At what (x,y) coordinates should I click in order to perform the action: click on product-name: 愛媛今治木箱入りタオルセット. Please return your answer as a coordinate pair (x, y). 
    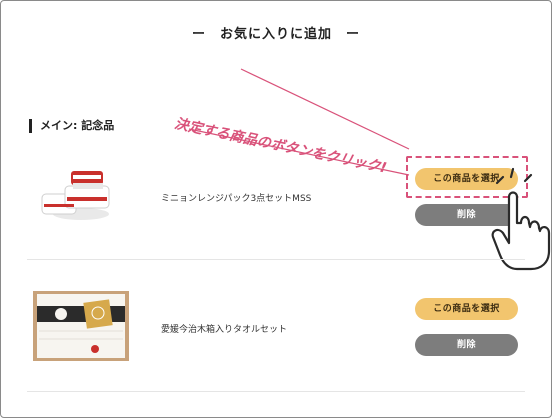
    Looking at the image, I should click on (224, 330).